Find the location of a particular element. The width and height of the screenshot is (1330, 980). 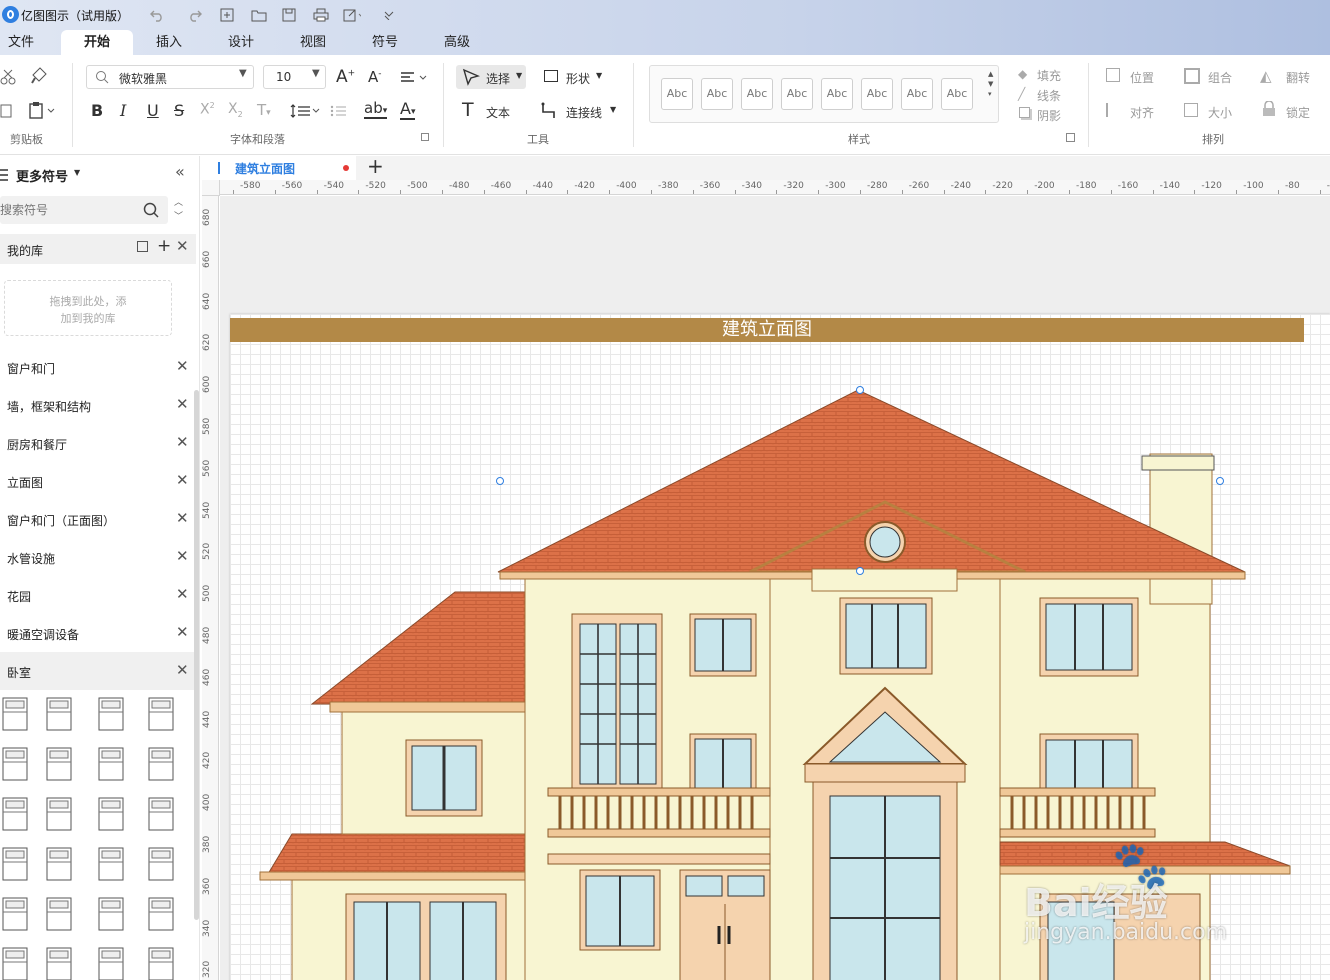

italic-icon: I is located at coordinates (123, 110).